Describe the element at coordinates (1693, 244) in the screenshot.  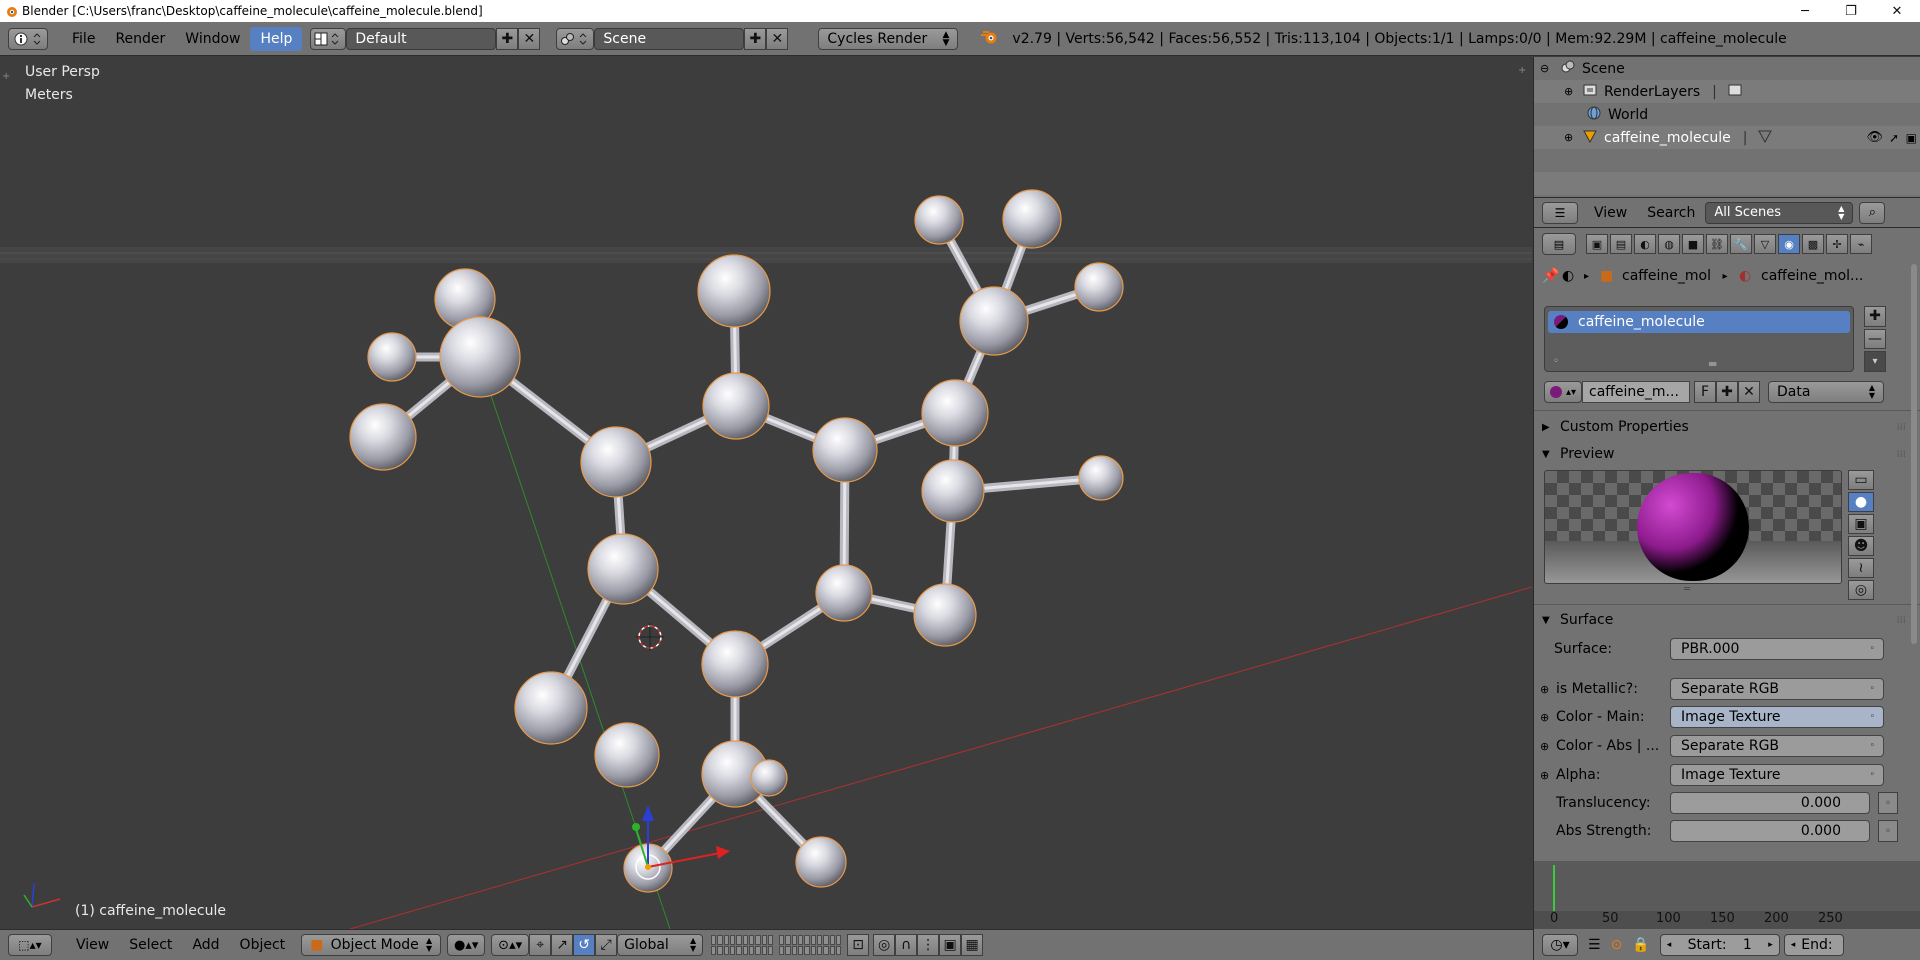
I see `object-tab-icon: ■` at that location.